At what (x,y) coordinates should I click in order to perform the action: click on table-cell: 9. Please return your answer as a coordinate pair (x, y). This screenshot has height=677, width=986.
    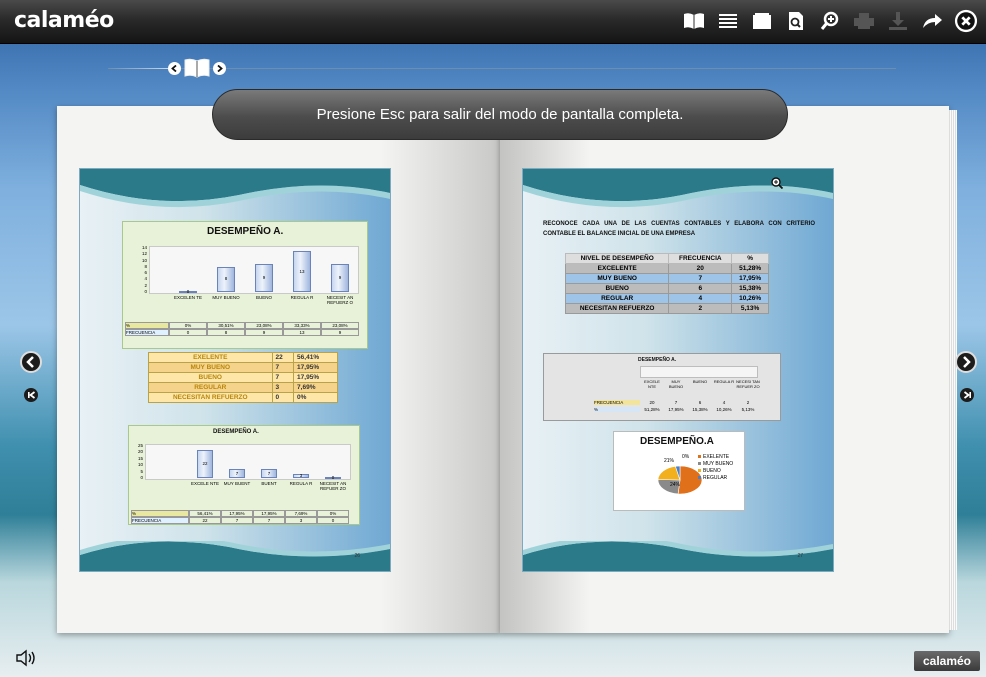
    Looking at the image, I should click on (264, 332).